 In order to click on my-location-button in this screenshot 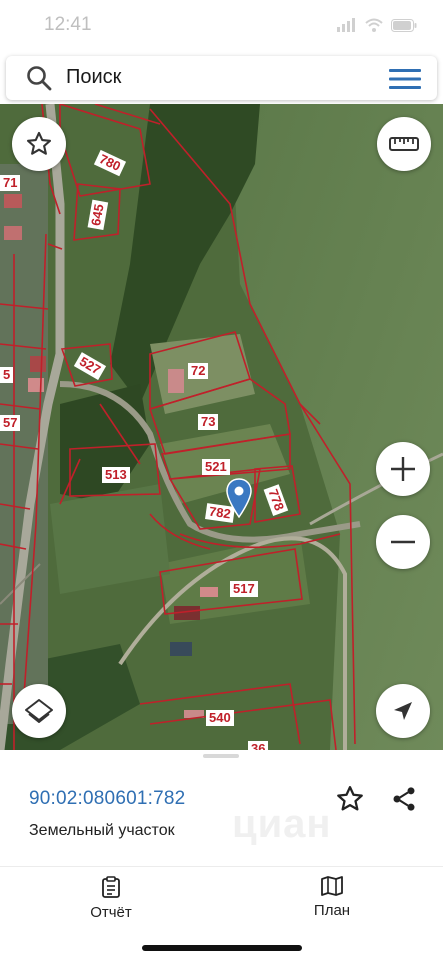, I will do `click(403, 711)`.